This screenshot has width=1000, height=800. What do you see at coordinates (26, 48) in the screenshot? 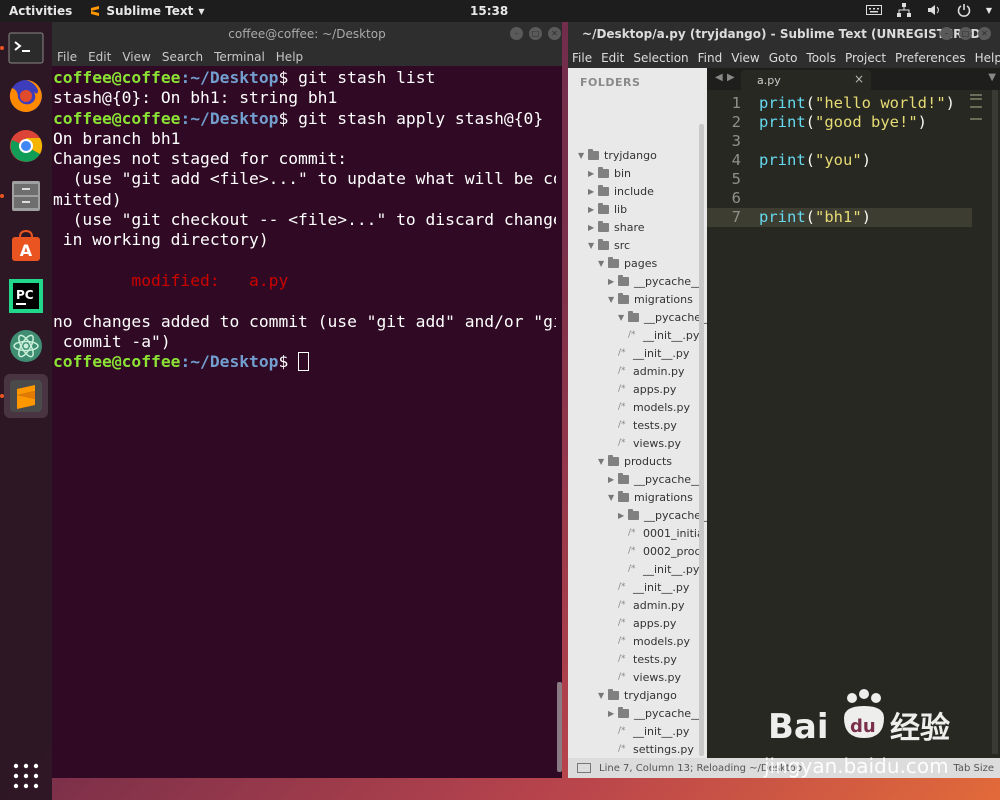
I see `dock-terminal` at bounding box center [26, 48].